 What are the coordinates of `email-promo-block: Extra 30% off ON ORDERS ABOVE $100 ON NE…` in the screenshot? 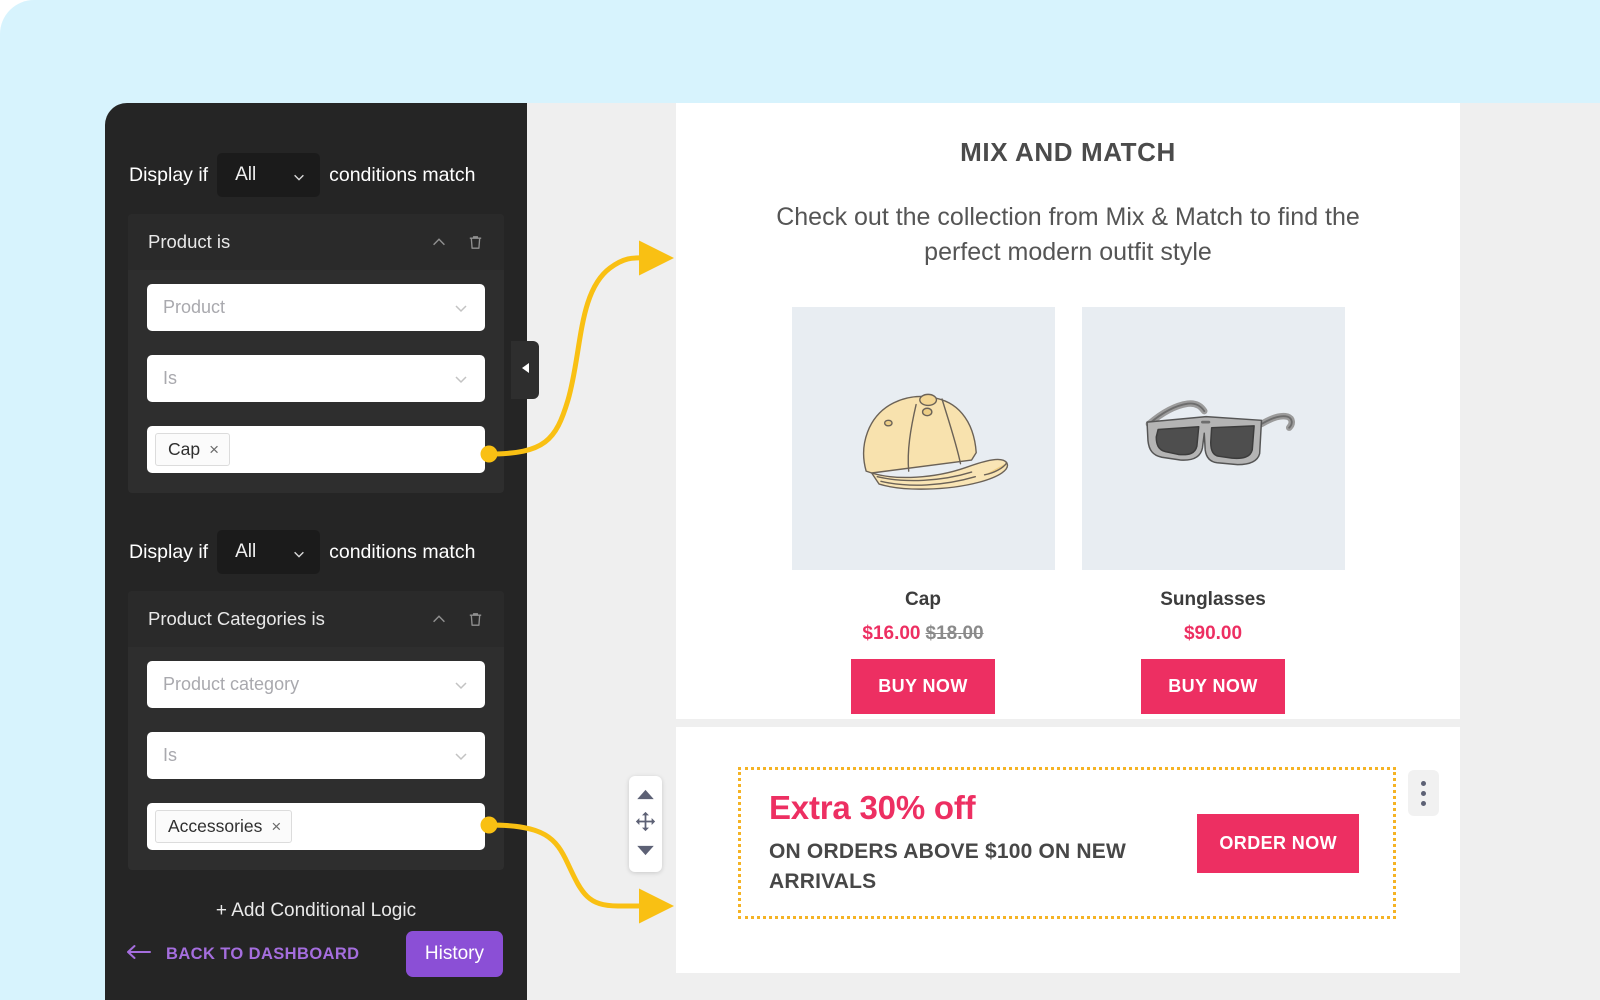 It's located at (1068, 850).